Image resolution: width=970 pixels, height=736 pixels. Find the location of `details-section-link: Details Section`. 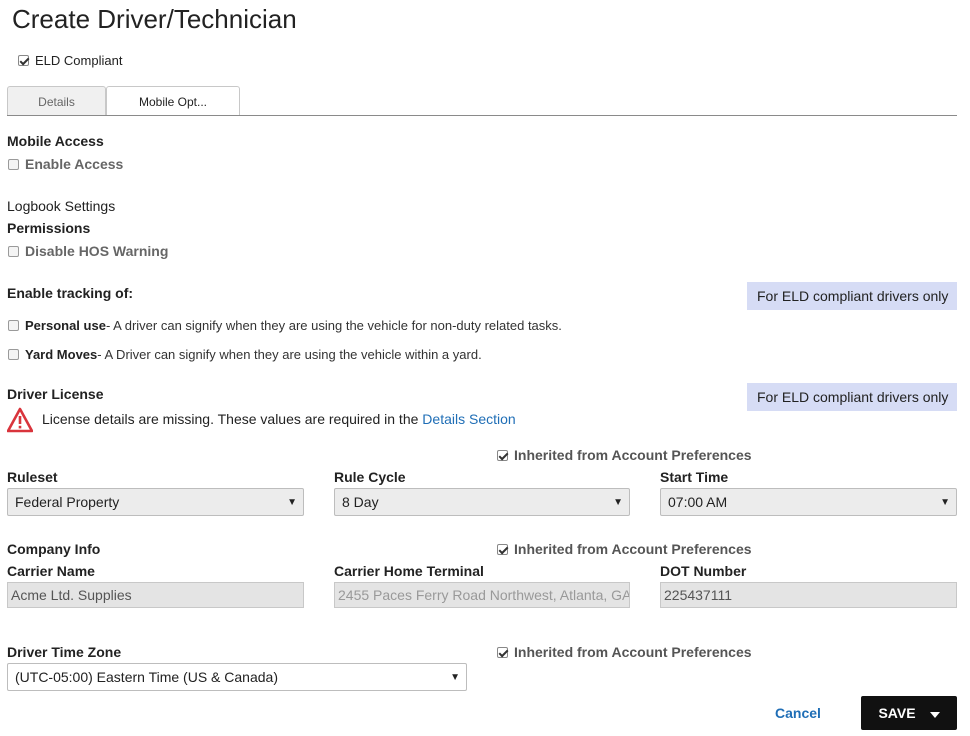

details-section-link: Details Section is located at coordinates (468, 419).